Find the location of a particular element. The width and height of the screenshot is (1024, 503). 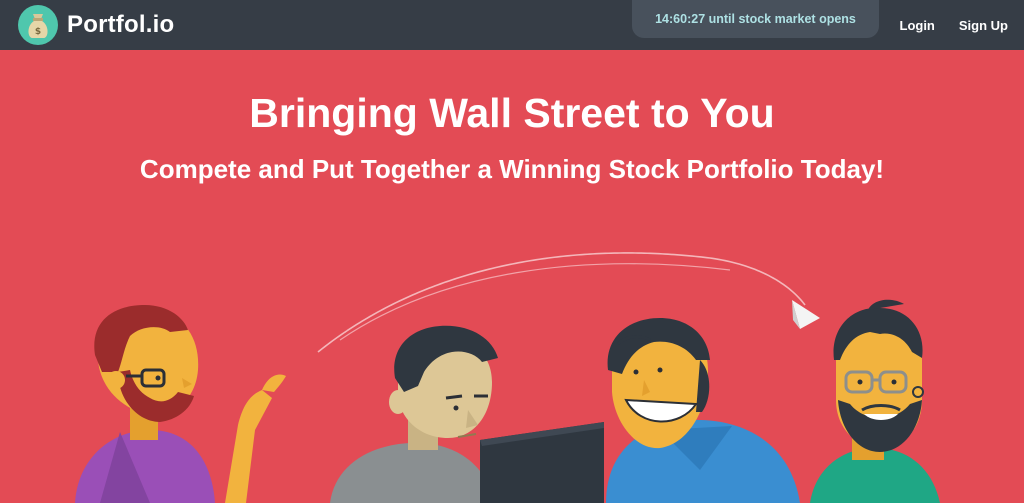

money-bag-icon: $ is located at coordinates (38, 25).